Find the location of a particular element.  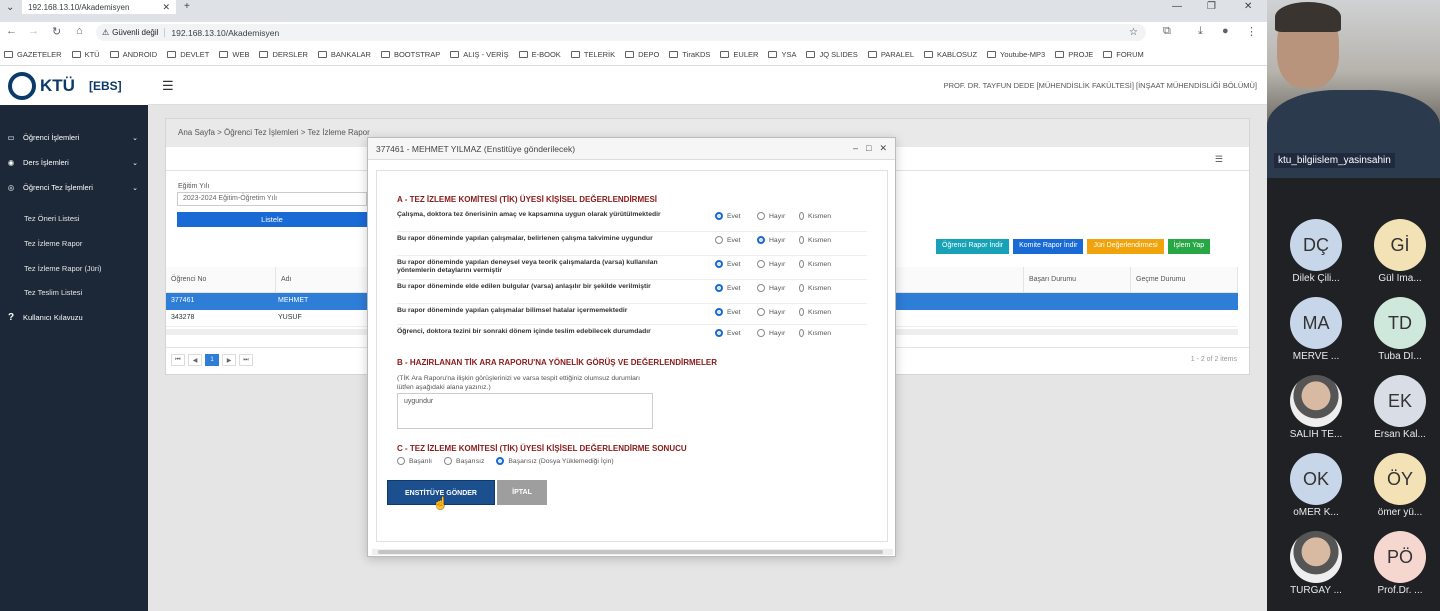

minimize-dialog-icon: – is located at coordinates (855, 148).